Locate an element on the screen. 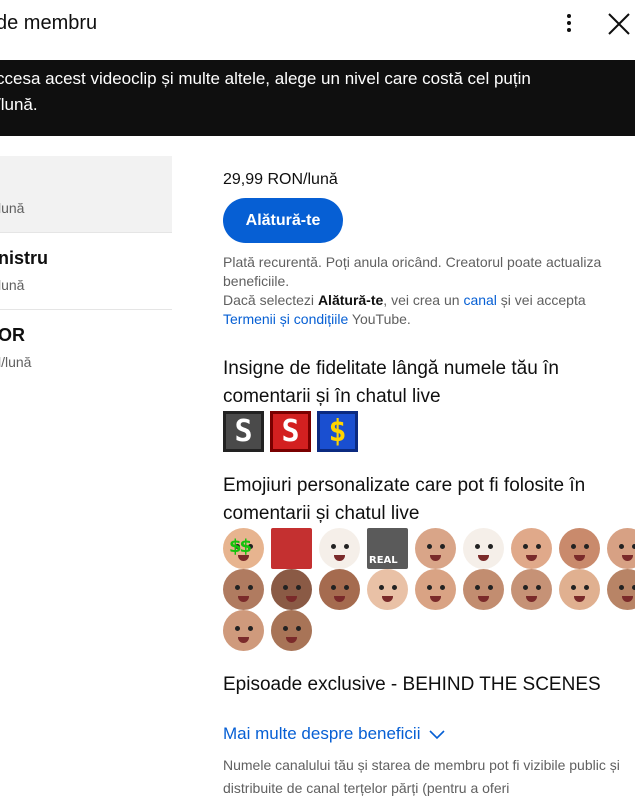 The image size is (635, 800). exclusive-perk-title: Episoade exclusive - BEHIND THE SCENES is located at coordinates (412, 684).